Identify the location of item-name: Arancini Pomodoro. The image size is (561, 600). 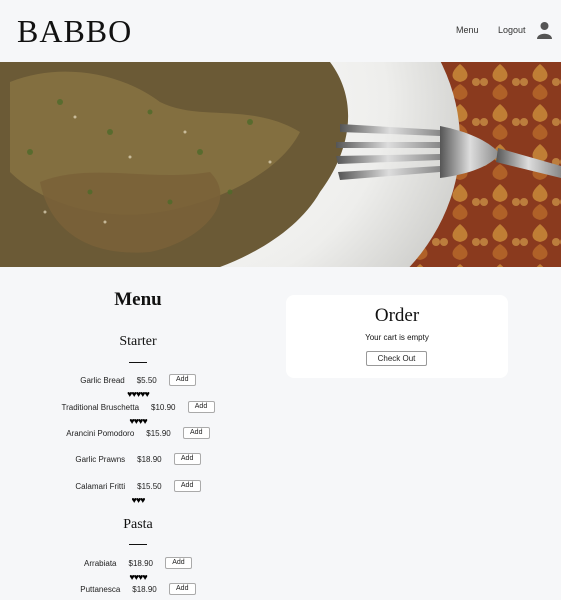
(100, 433).